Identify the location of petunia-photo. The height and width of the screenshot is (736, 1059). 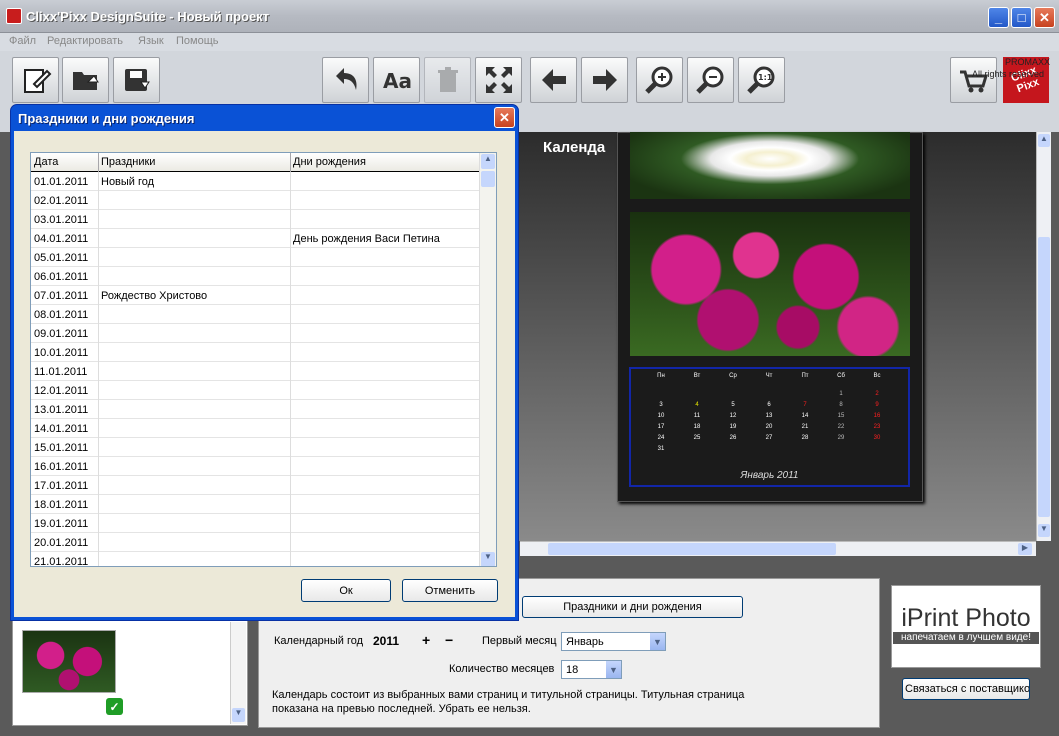
(770, 284).